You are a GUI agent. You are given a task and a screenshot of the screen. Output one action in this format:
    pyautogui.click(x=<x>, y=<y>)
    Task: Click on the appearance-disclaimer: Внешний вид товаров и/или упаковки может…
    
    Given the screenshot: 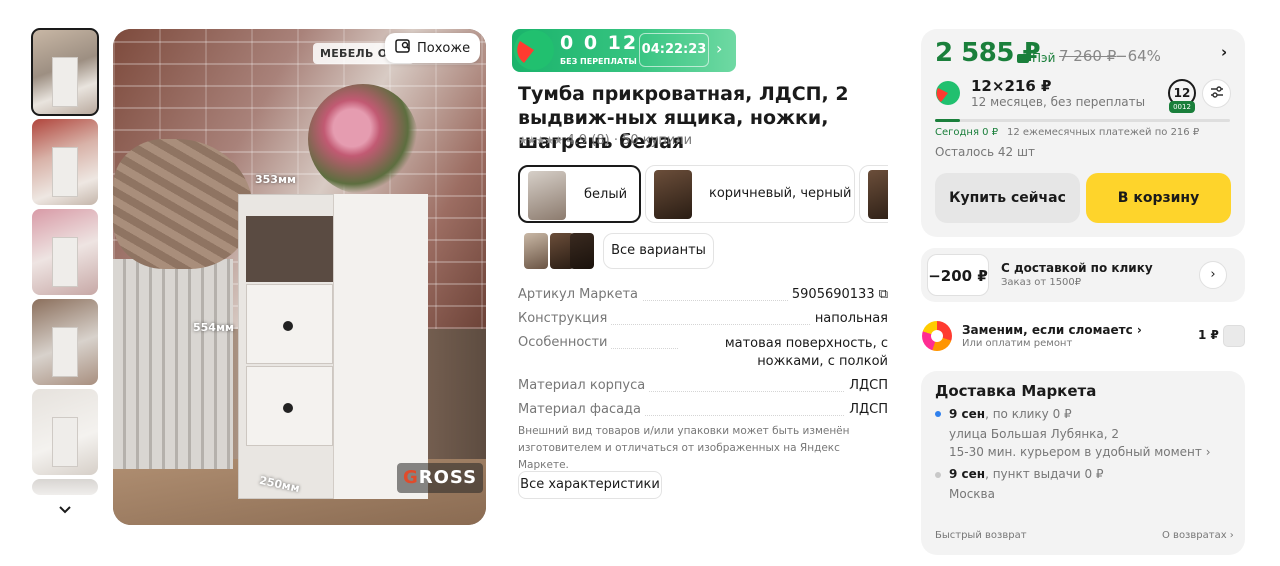 What is the action you would take?
    pyautogui.click(x=684, y=448)
    